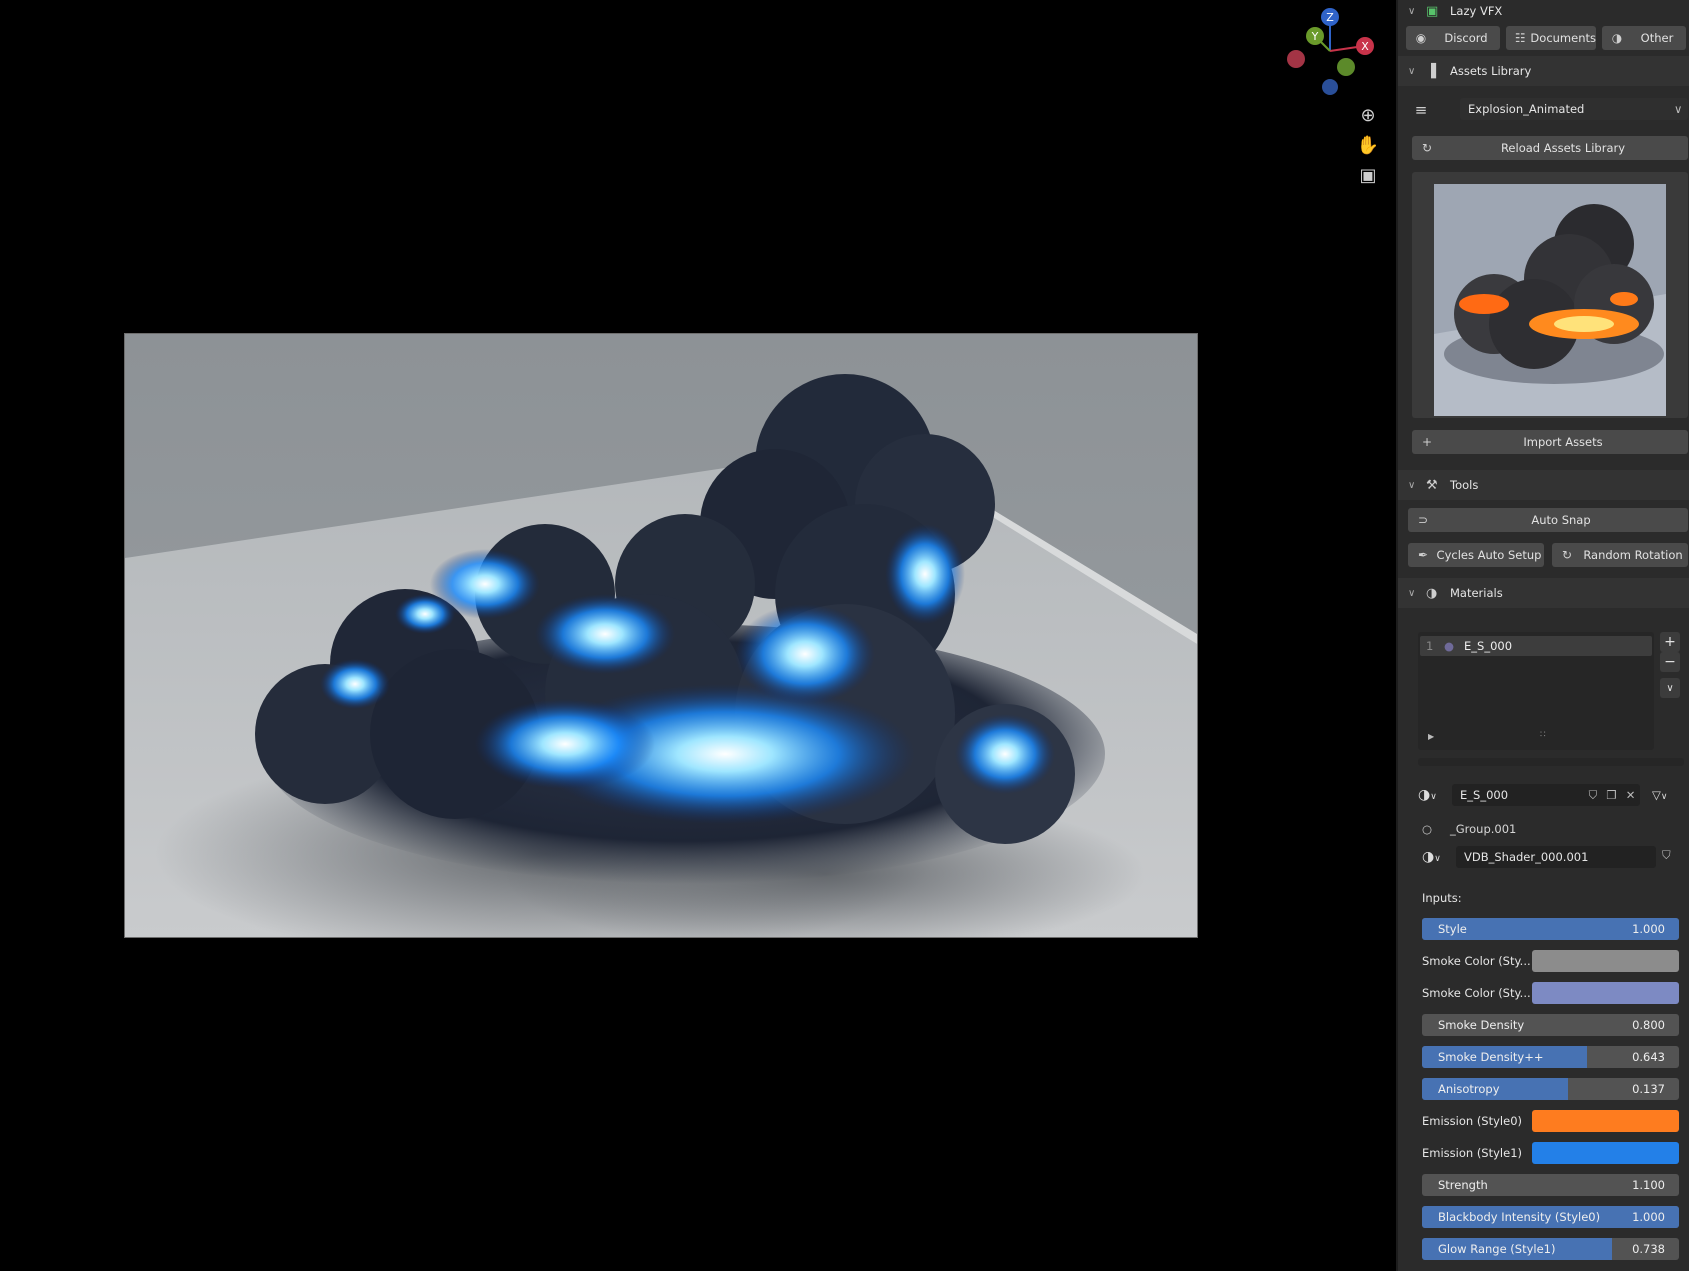  Describe the element at coordinates (1550, 1089) in the screenshot. I see `anisotropy-slider: Anisotropy 0.137` at that location.